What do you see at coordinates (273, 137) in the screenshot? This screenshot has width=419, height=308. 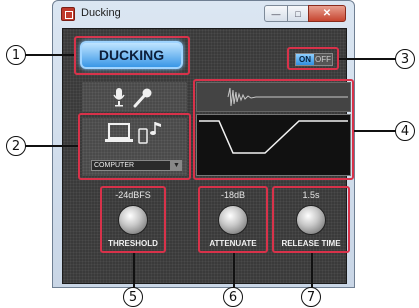 I see `ducking-envelope-icon` at bounding box center [273, 137].